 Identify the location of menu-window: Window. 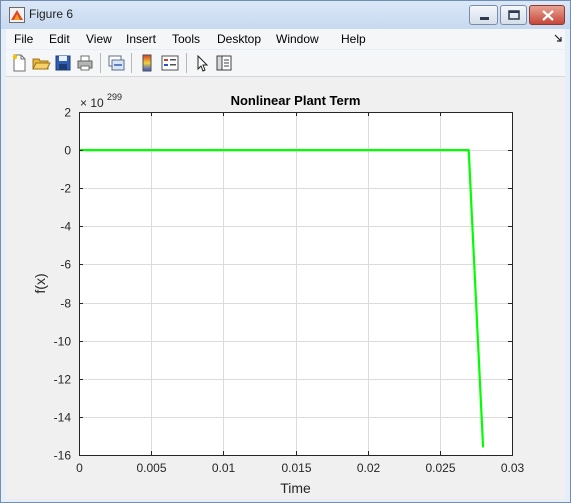
(297, 39).